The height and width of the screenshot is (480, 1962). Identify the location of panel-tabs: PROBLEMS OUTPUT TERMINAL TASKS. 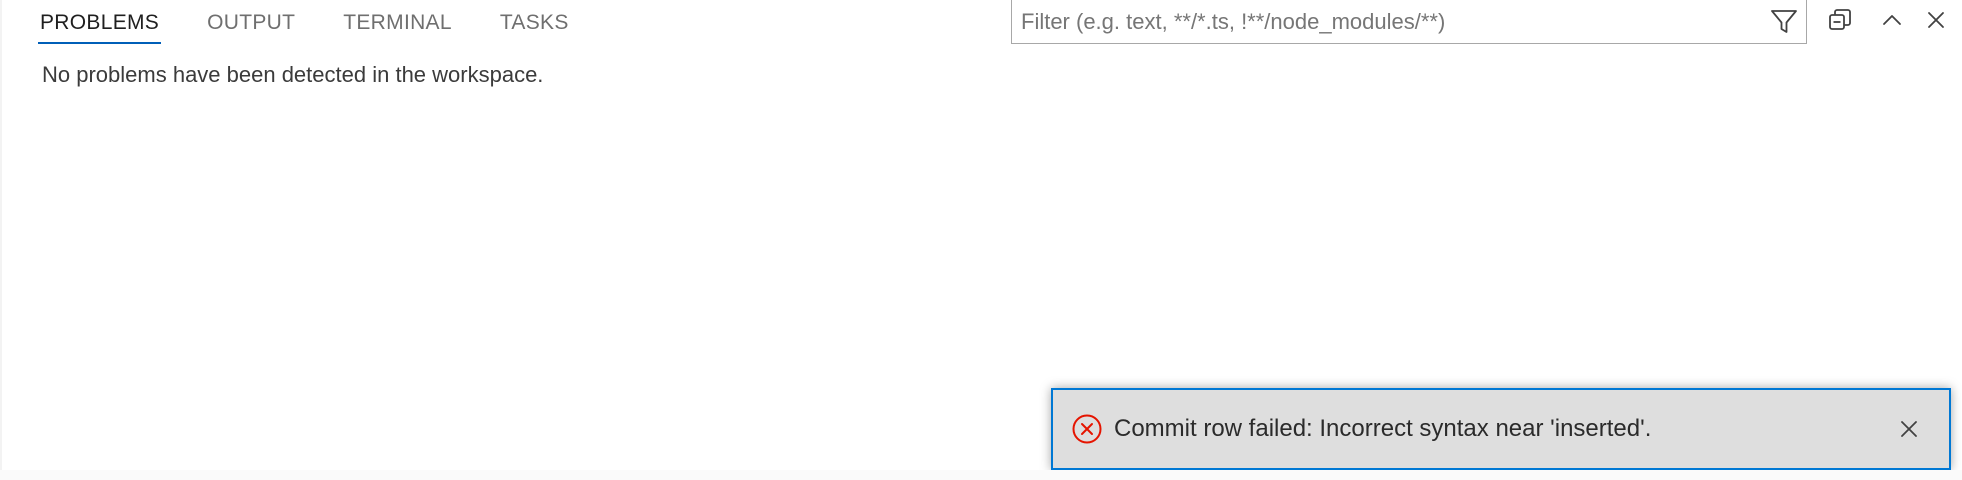
(327, 22).